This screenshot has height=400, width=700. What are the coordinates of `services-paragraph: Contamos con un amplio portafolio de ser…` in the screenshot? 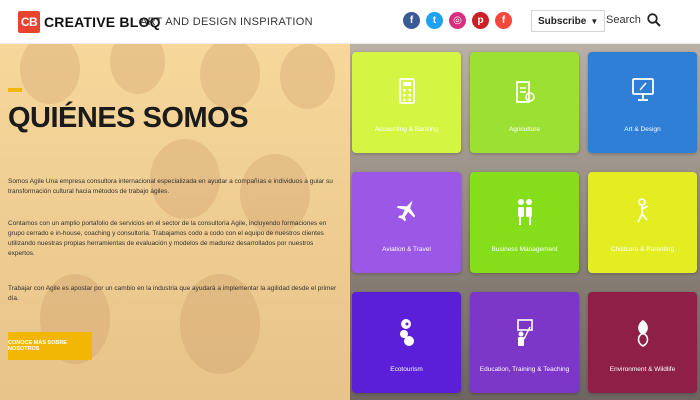 It's located at (167, 238).